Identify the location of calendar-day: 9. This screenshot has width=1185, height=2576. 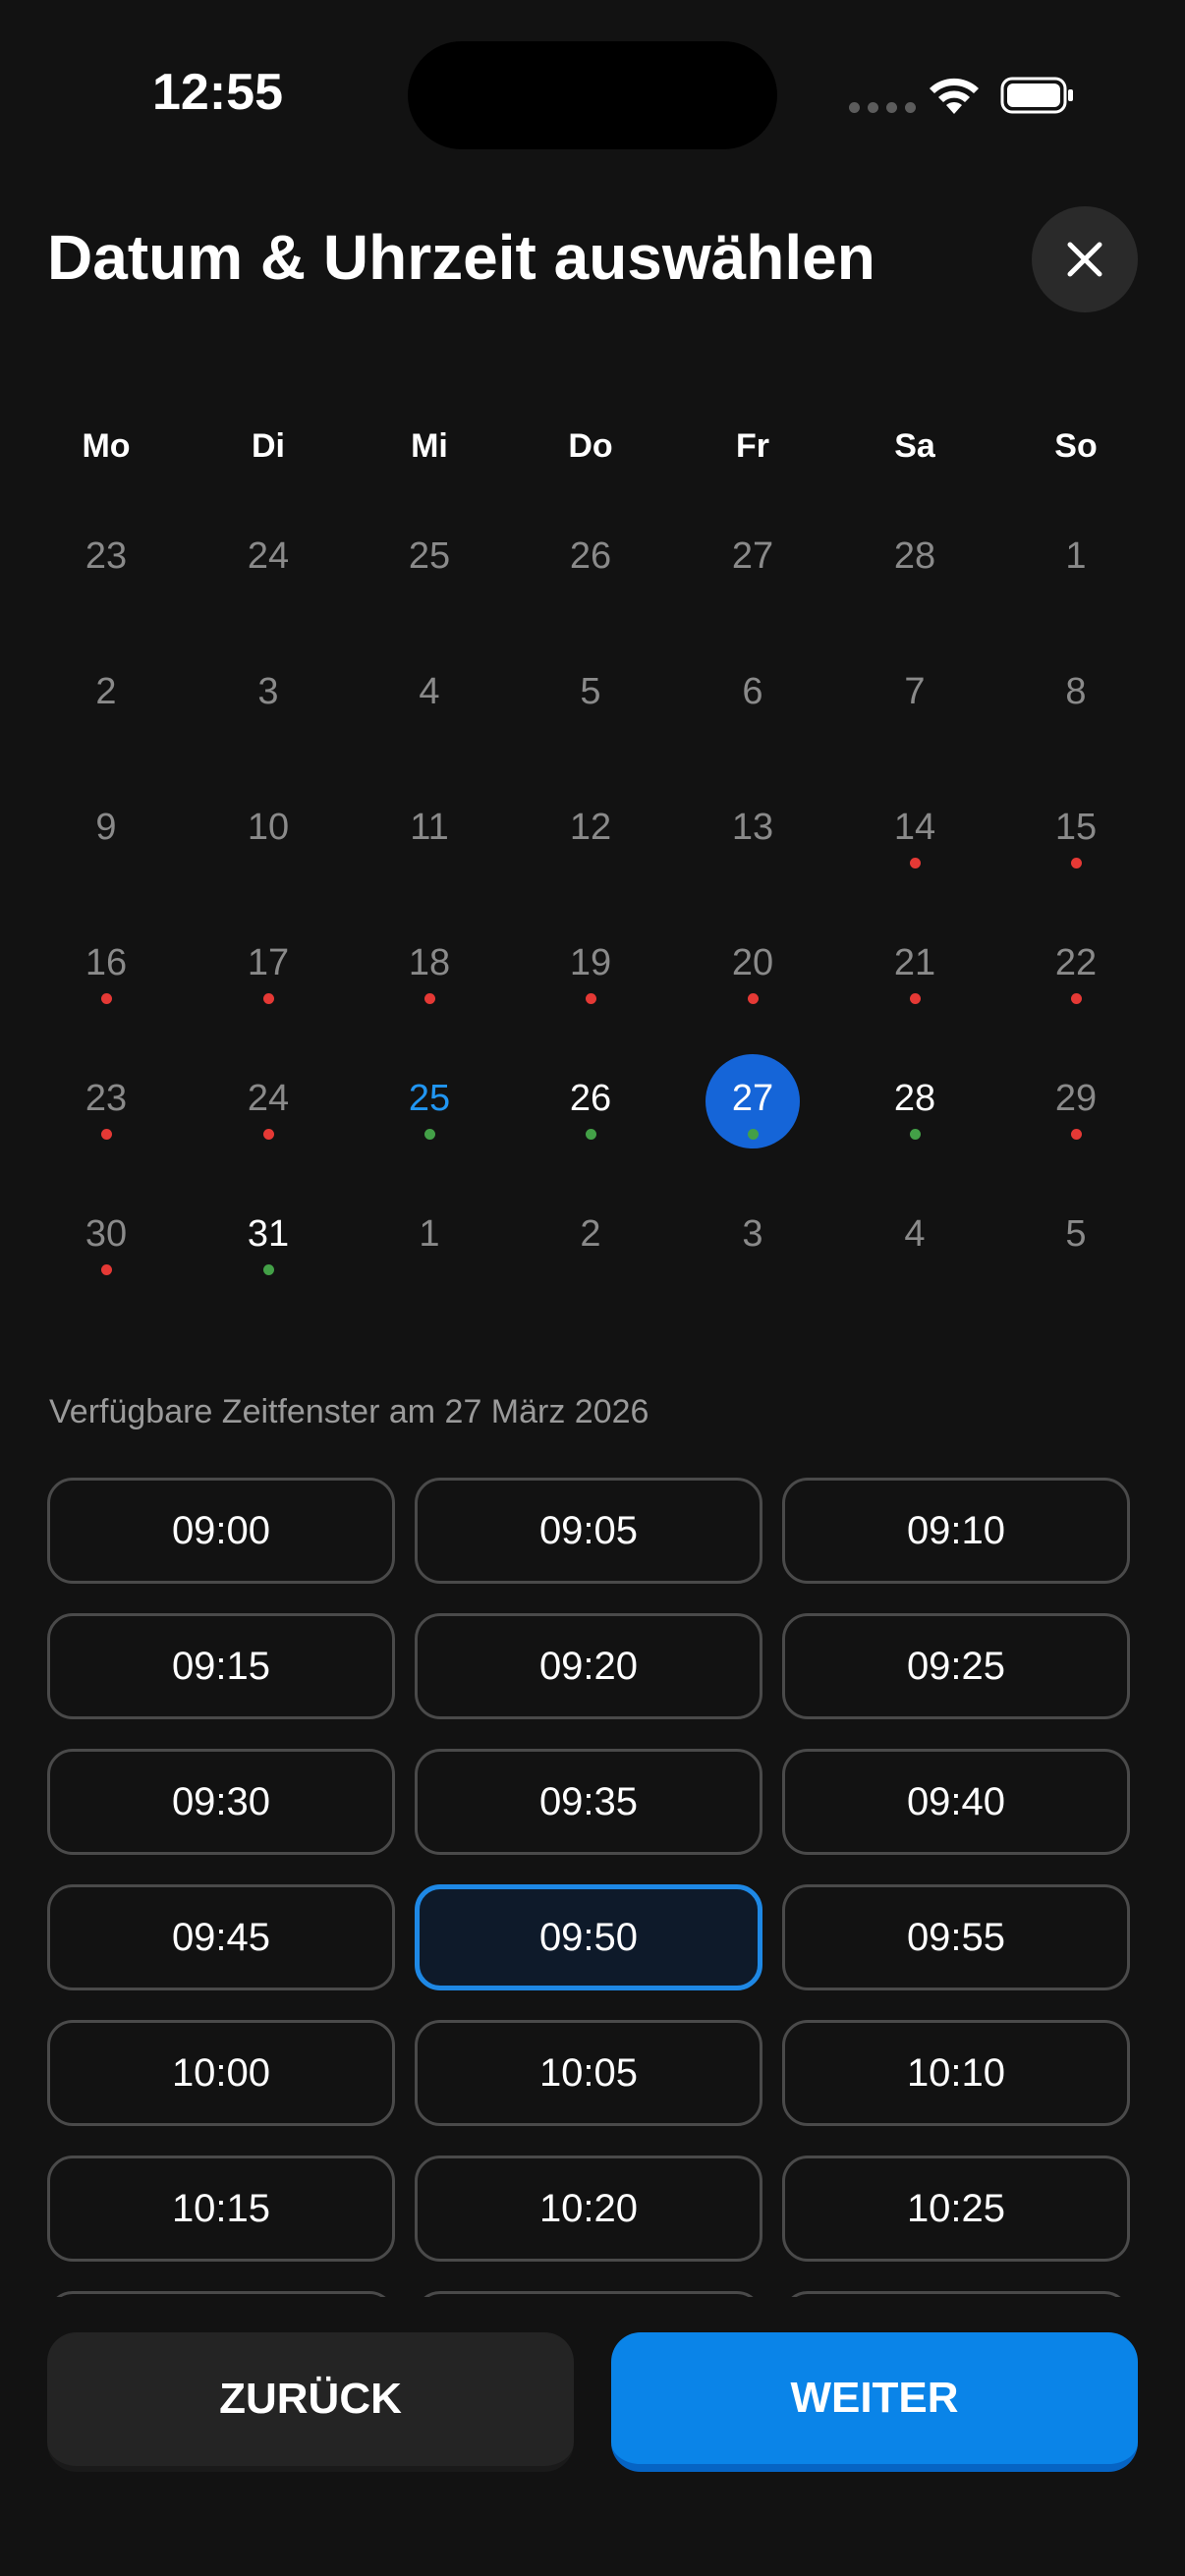
(106, 828).